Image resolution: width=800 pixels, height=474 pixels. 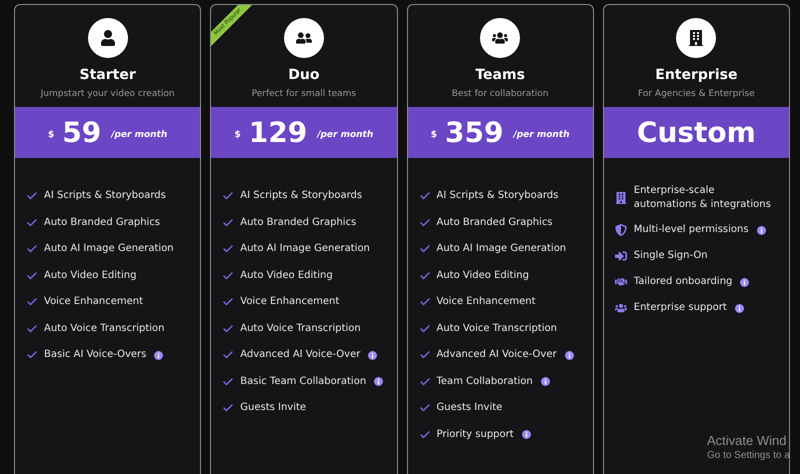 What do you see at coordinates (680, 308) in the screenshot?
I see `feature-text: Enterprise support` at bounding box center [680, 308].